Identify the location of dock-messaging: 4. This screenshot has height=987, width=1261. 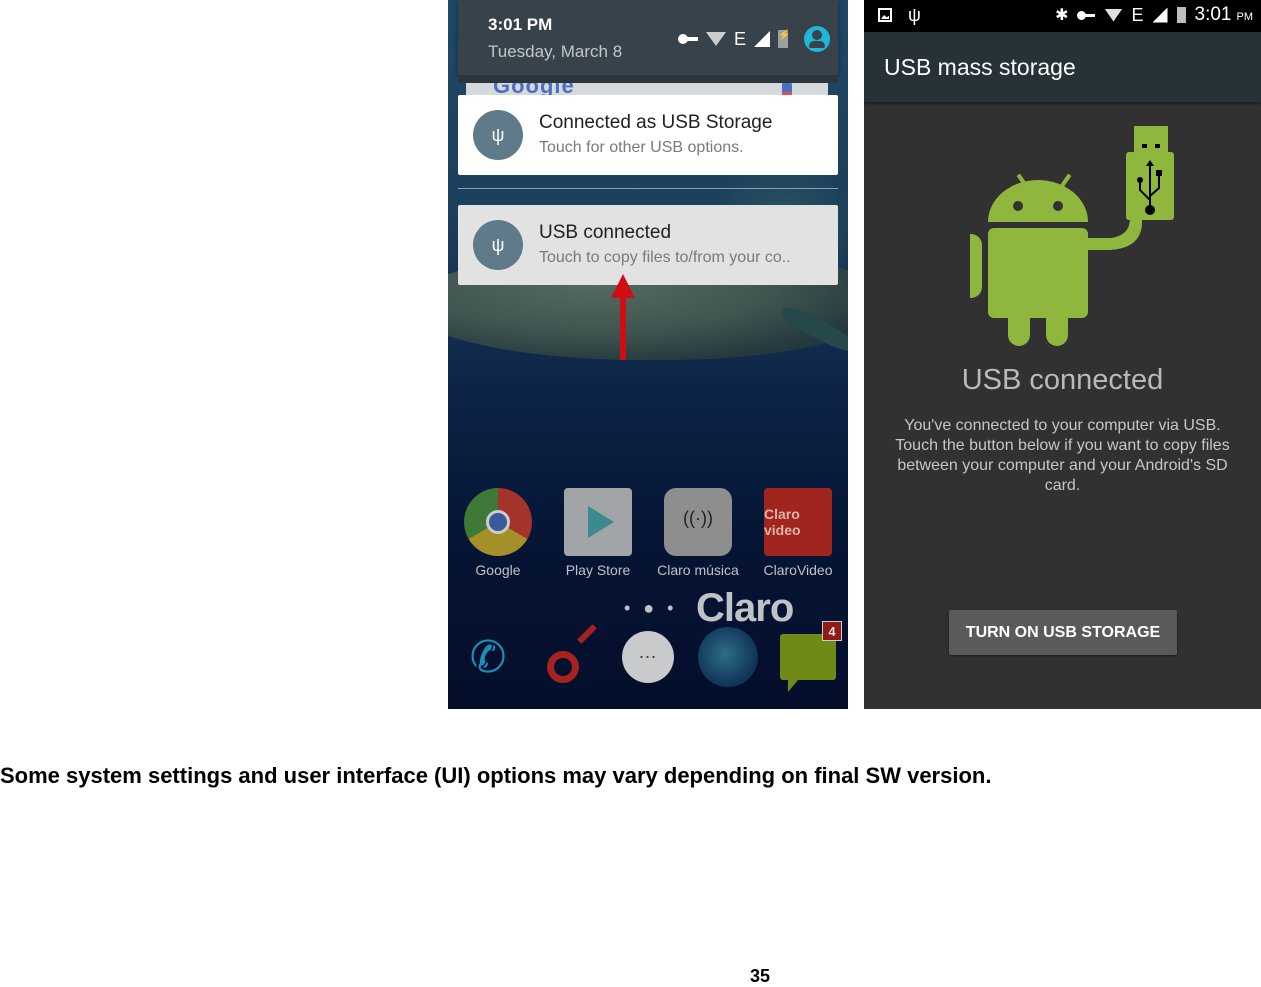
(809, 656).